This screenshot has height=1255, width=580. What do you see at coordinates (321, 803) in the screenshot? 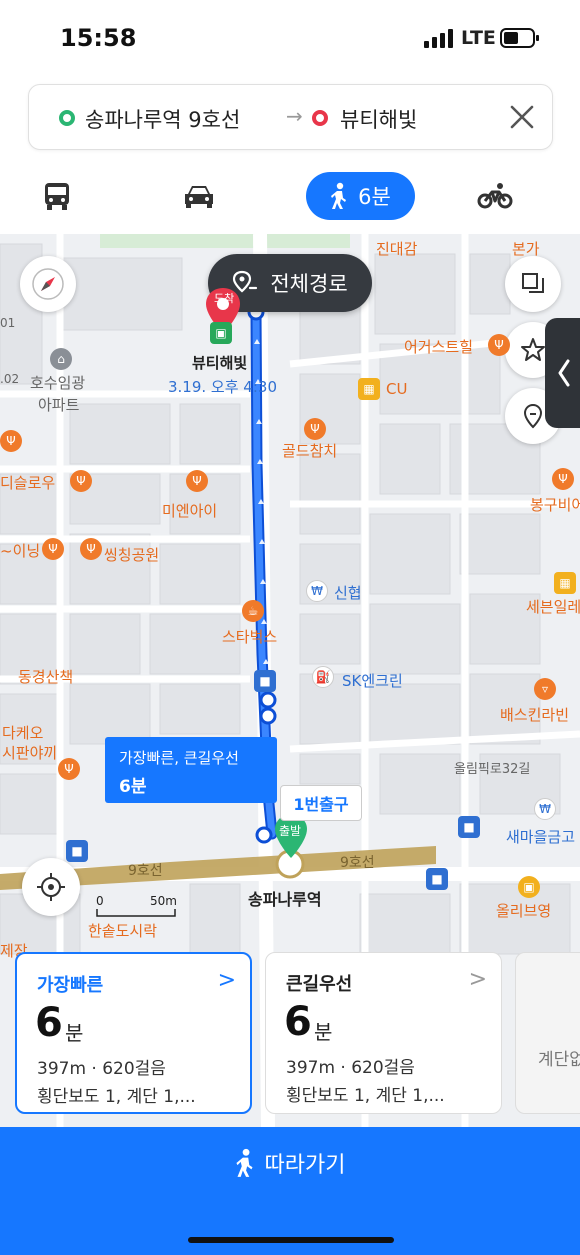
I see `exit-label: 1번출구` at bounding box center [321, 803].